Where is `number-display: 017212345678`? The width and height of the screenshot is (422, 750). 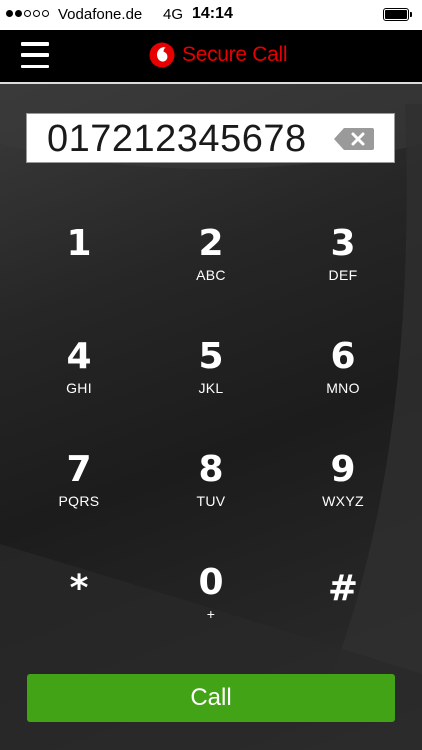
number-display: 017212345678 is located at coordinates (210, 138).